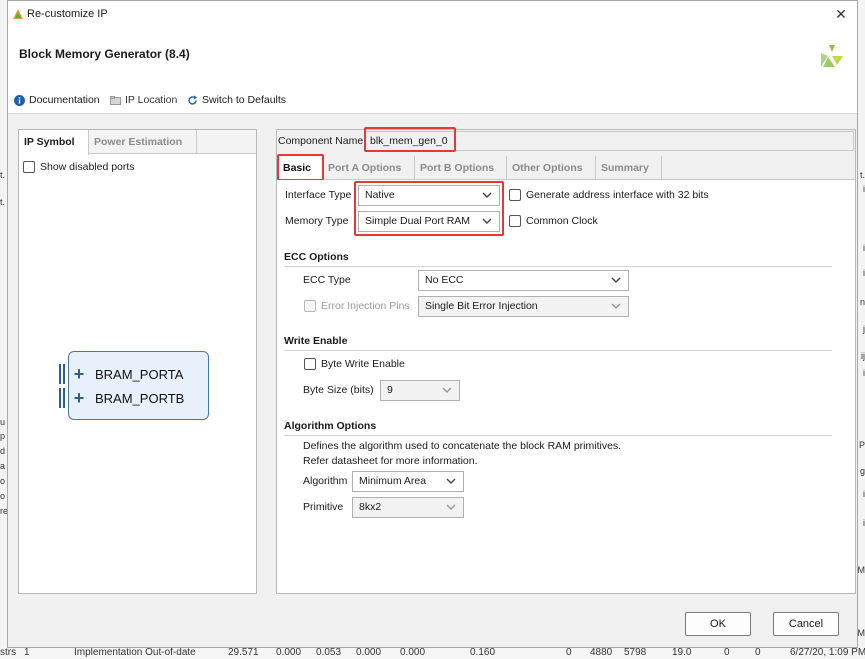 The image size is (865, 659). What do you see at coordinates (143, 100) in the screenshot?
I see `ip-location-button: IP Location` at bounding box center [143, 100].